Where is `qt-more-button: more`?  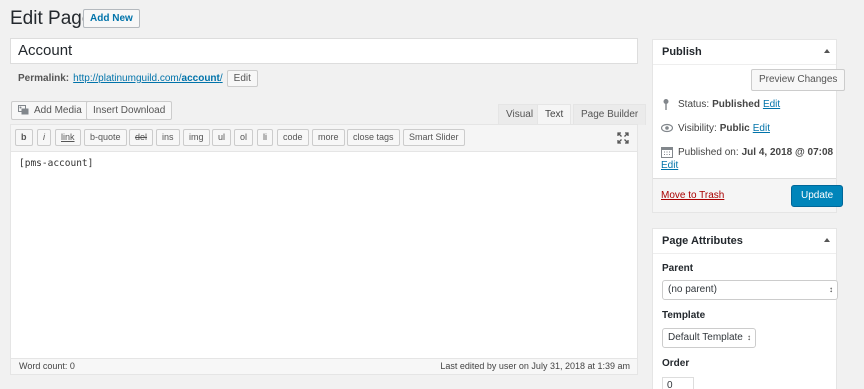
qt-more-button: more is located at coordinates (328, 137).